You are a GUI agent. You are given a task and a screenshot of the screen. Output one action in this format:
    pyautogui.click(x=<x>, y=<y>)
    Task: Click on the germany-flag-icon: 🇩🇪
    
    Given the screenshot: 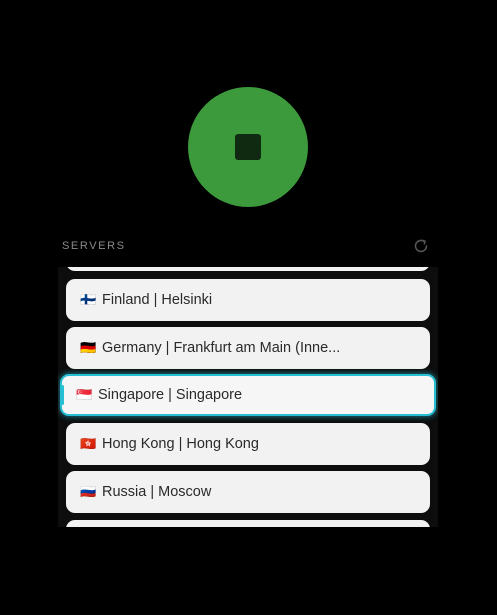 What is the action you would take?
    pyautogui.click(x=88, y=347)
    